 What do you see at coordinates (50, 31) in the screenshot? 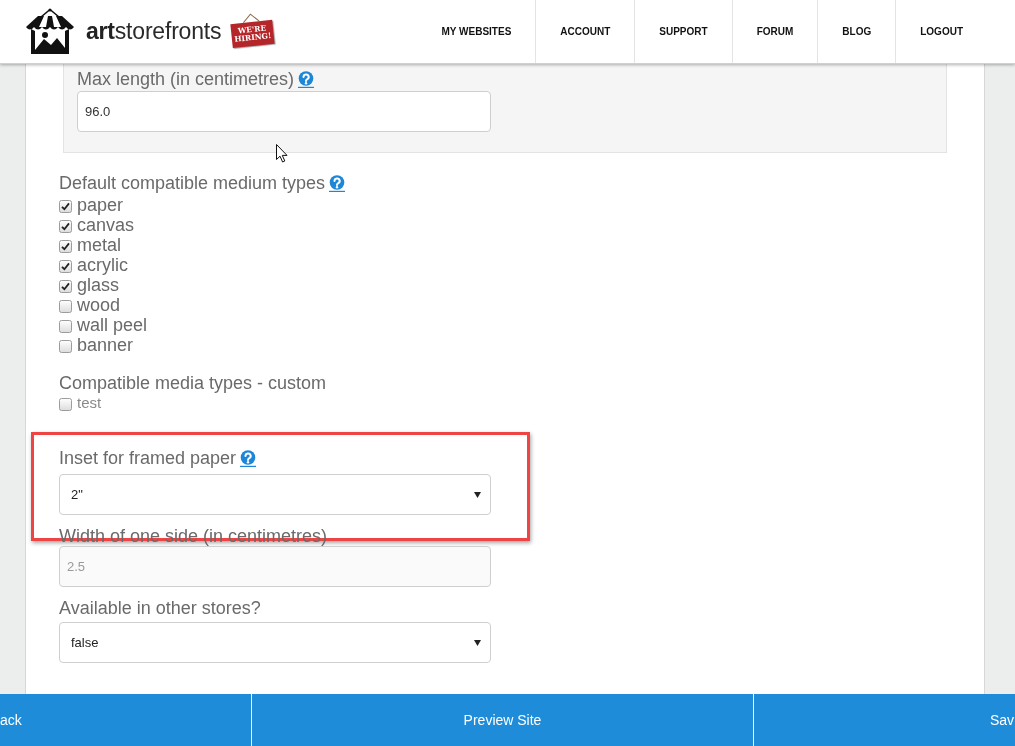
I see `storefront-logo-icon` at bounding box center [50, 31].